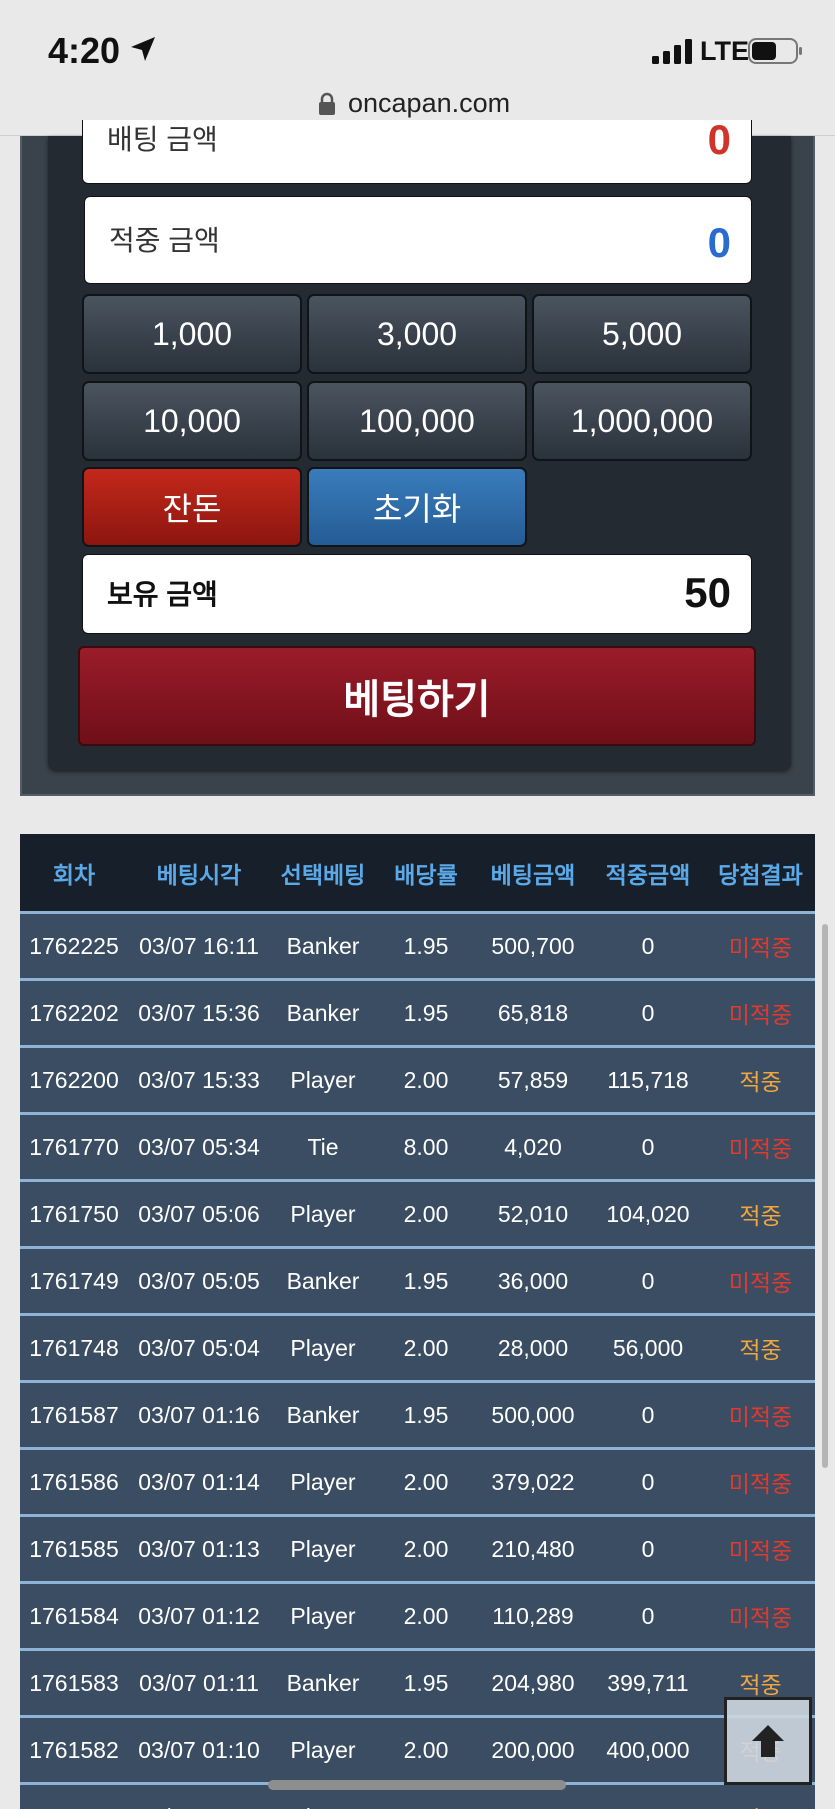 The height and width of the screenshot is (1809, 835). Describe the element at coordinates (199, 1146) in the screenshot. I see `cell-bet-time: 03/07 05:34` at that location.